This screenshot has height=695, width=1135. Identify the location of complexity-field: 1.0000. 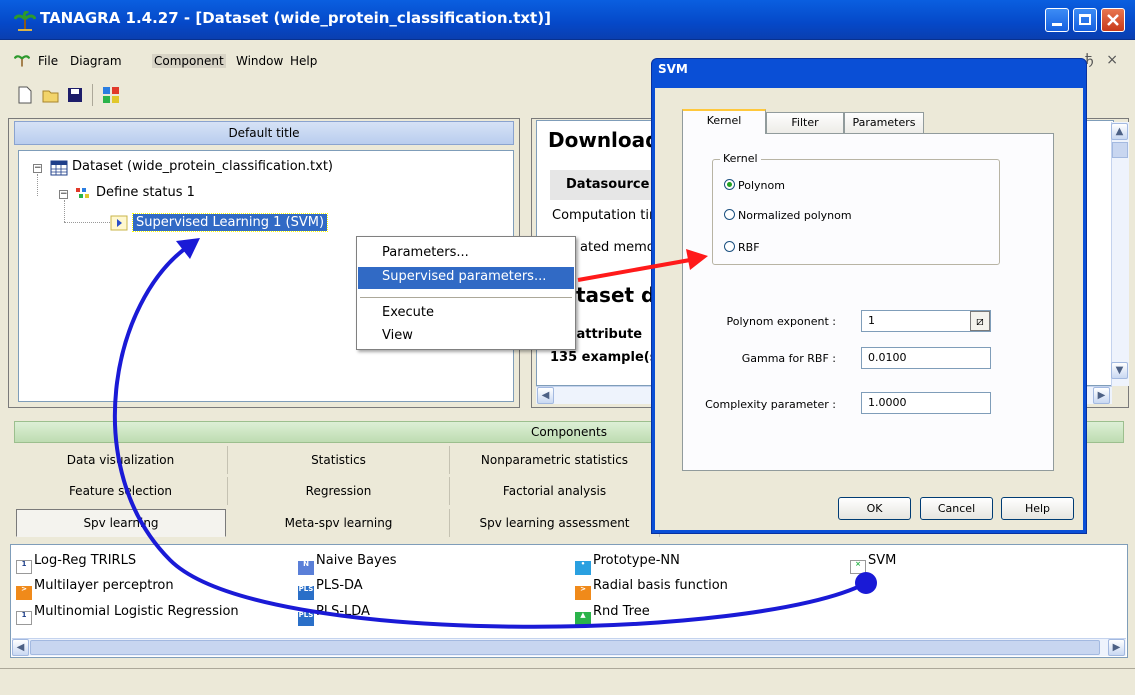
(926, 403).